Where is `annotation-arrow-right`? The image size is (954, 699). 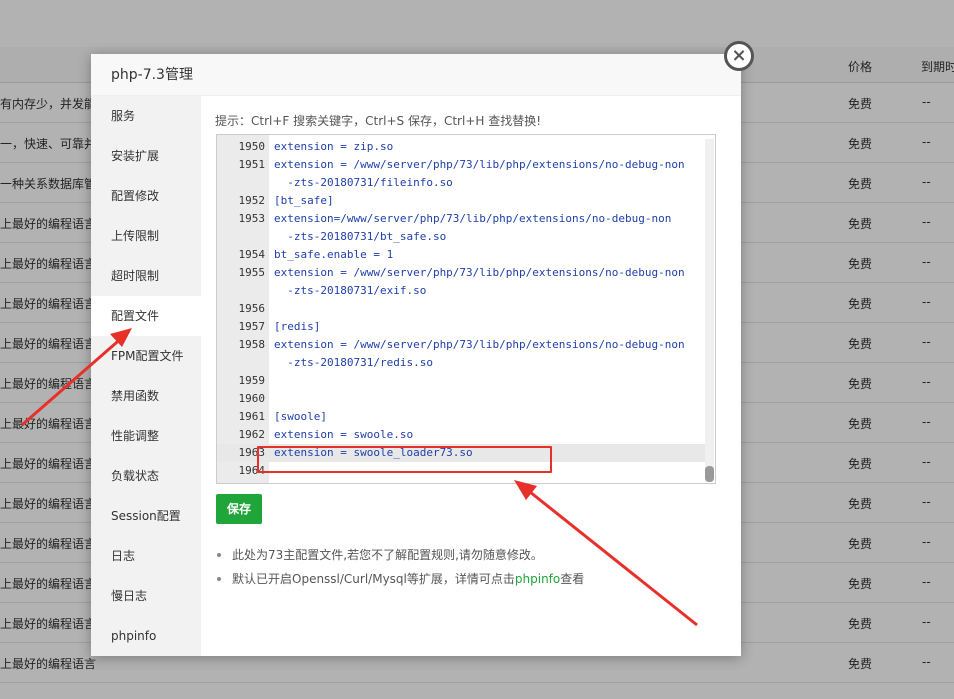 annotation-arrow-right is located at coordinates (611, 556).